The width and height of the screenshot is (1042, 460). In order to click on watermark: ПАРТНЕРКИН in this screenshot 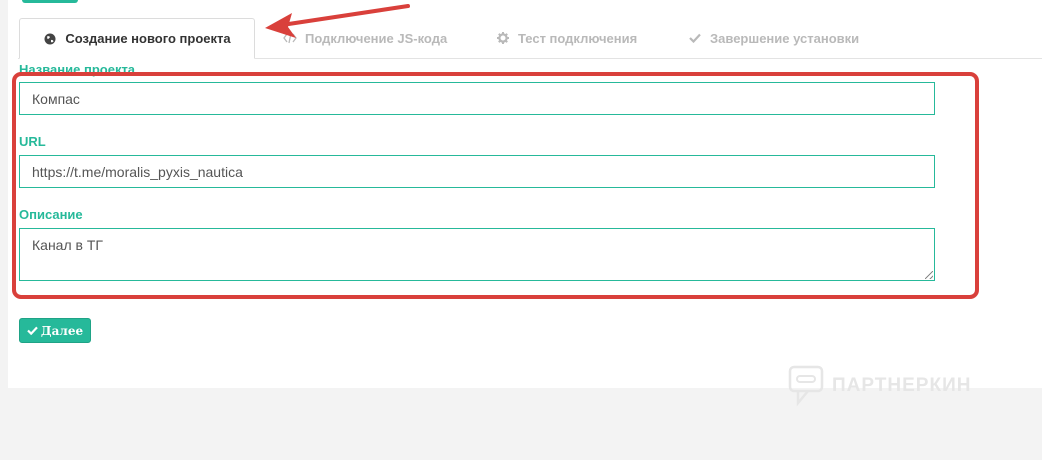, I will do `click(879, 386)`.